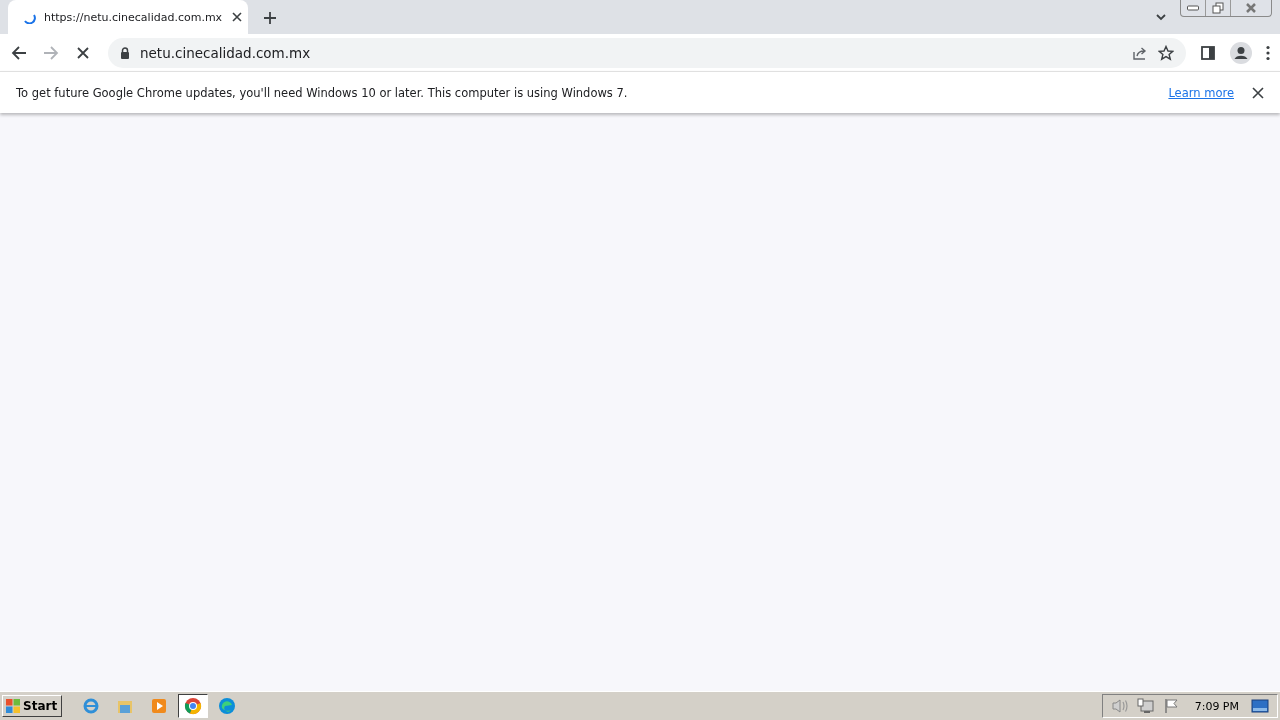  What do you see at coordinates (1145, 706) in the screenshot?
I see `network-icon` at bounding box center [1145, 706].